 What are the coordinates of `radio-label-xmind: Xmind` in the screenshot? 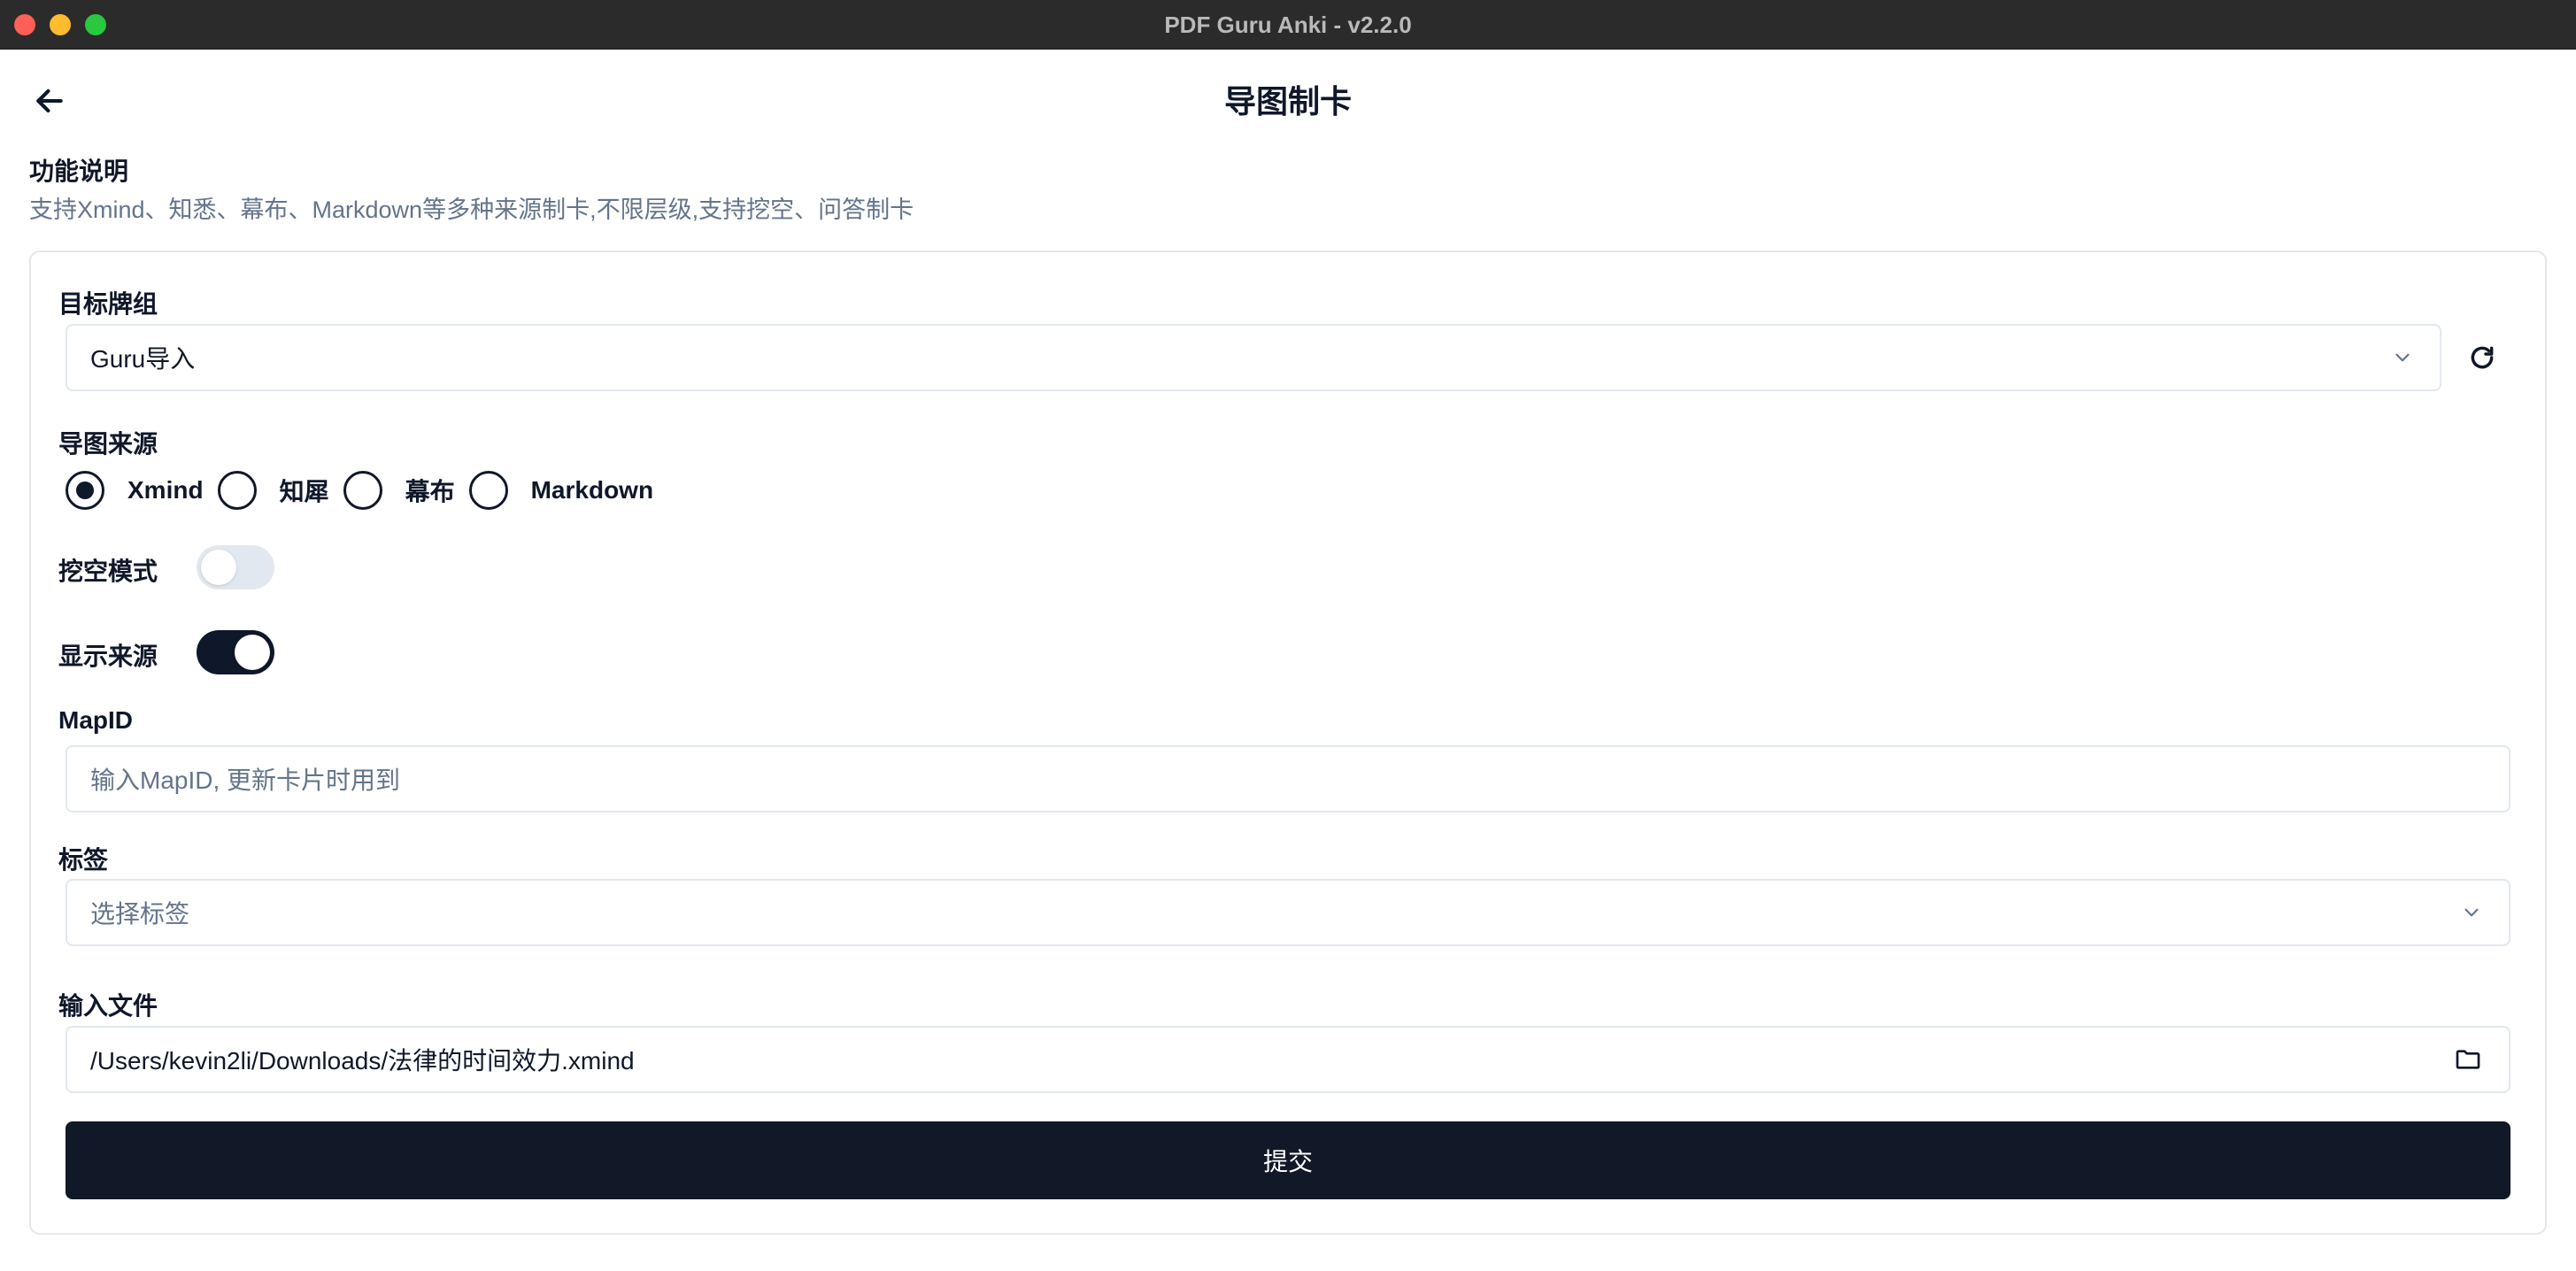 It's located at (165, 490).